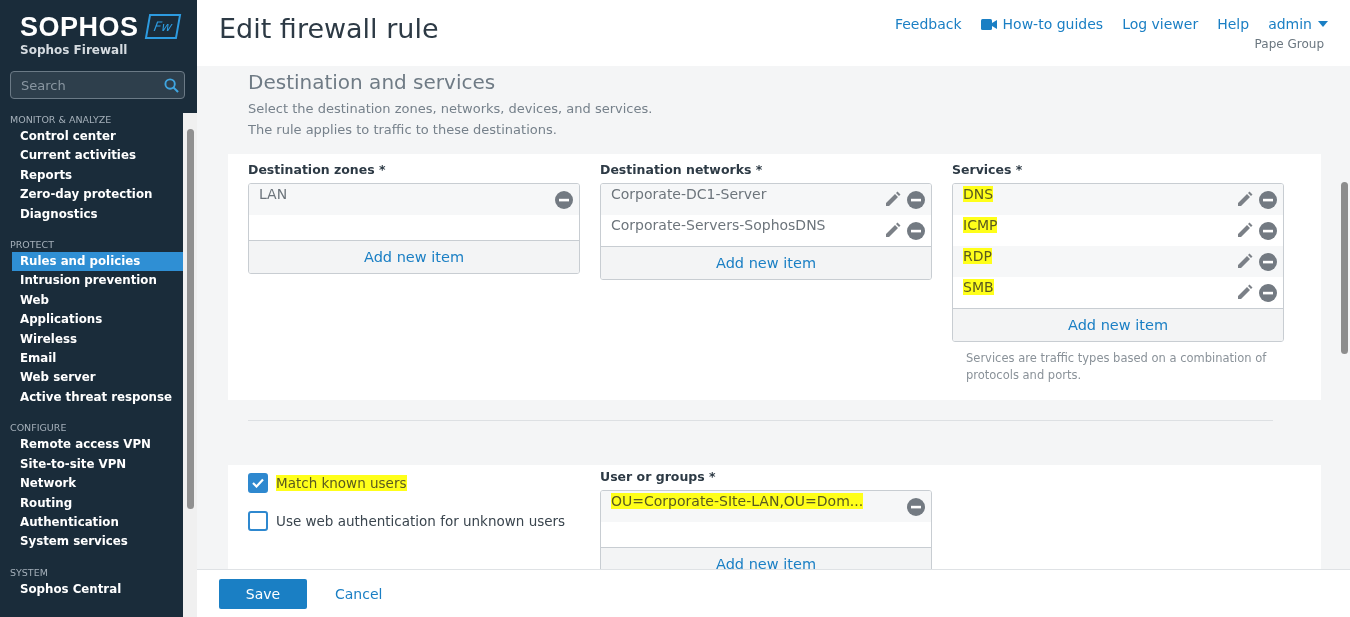  I want to click on nav-item: Diagnostics, so click(97, 214).